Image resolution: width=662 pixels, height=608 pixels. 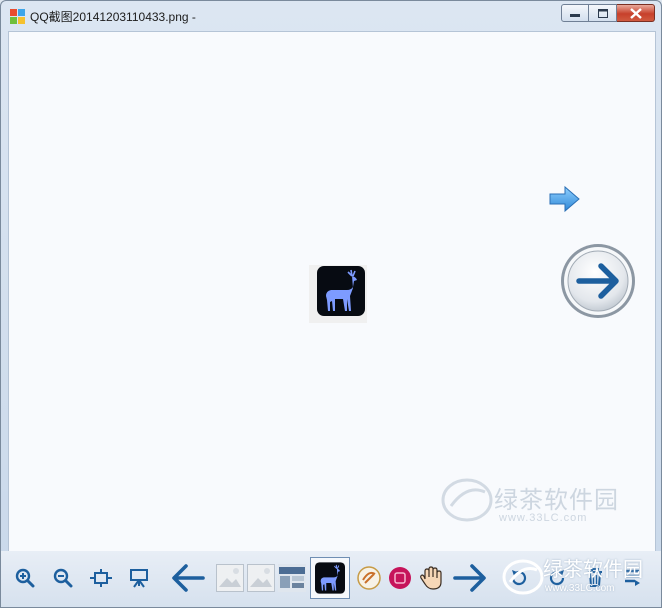 I want to click on watermark-url: www.33LC.com, so click(x=543, y=518).